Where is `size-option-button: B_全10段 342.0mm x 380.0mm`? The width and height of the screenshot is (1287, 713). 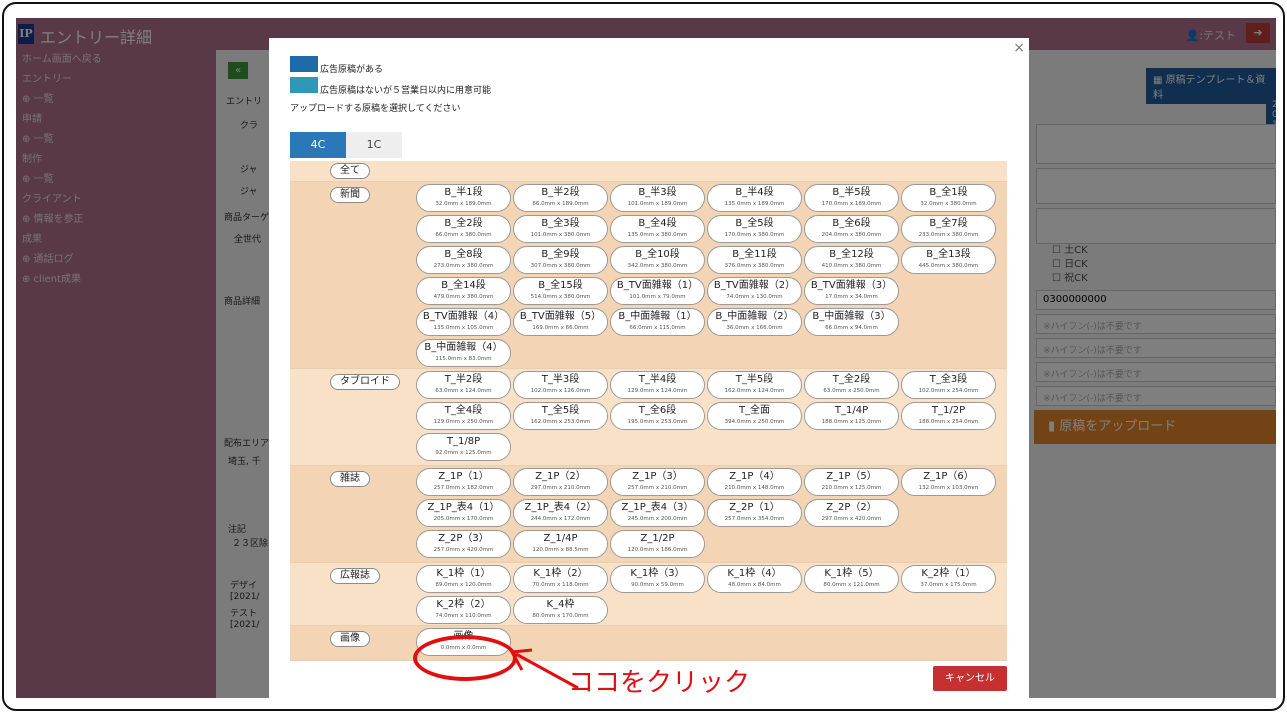 size-option-button: B_全10段 342.0mm x 380.0mm is located at coordinates (657, 260).